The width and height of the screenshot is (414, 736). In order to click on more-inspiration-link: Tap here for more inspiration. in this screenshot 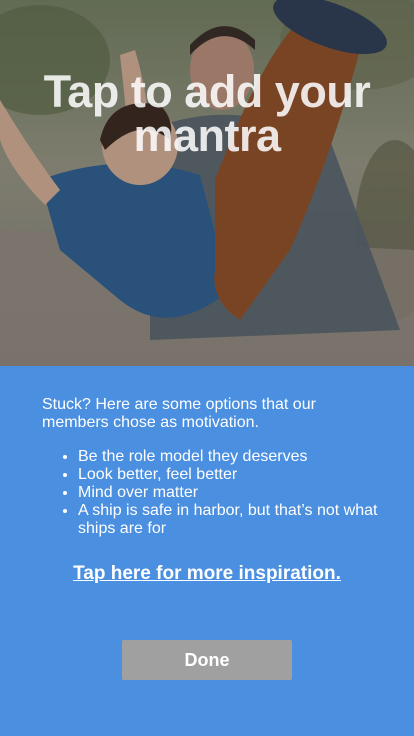, I will do `click(207, 574)`.